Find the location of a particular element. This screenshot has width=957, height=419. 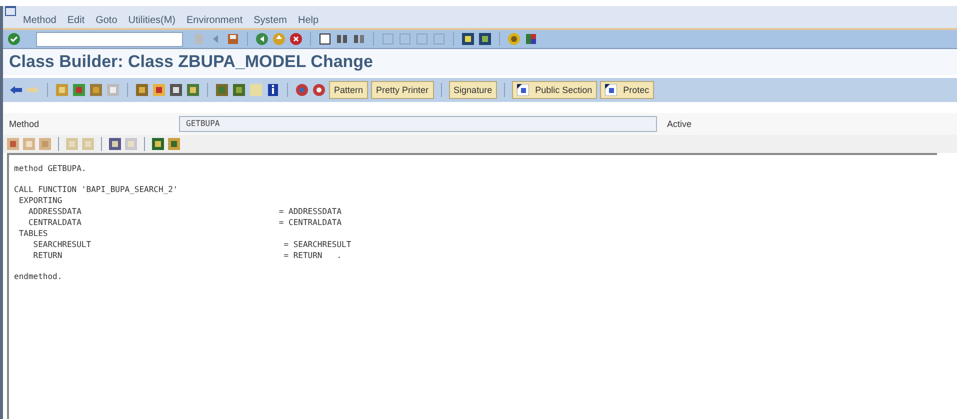

clipboard-icon is located at coordinates (199, 39).